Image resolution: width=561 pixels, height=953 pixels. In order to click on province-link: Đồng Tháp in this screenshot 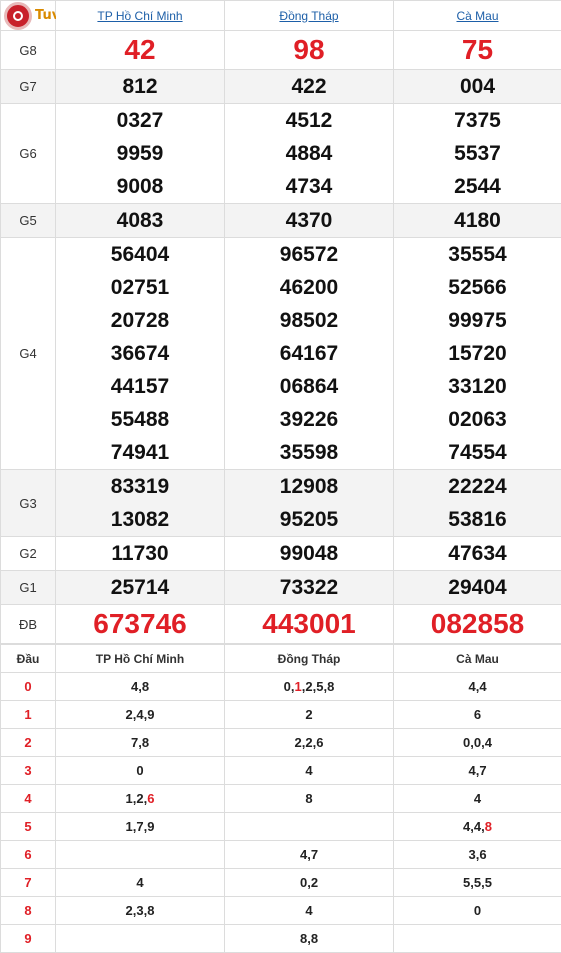, I will do `click(308, 16)`.